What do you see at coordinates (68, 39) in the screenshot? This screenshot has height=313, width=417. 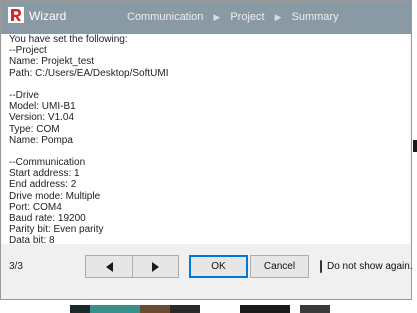 I see `summary-line: You have set the following:` at bounding box center [68, 39].